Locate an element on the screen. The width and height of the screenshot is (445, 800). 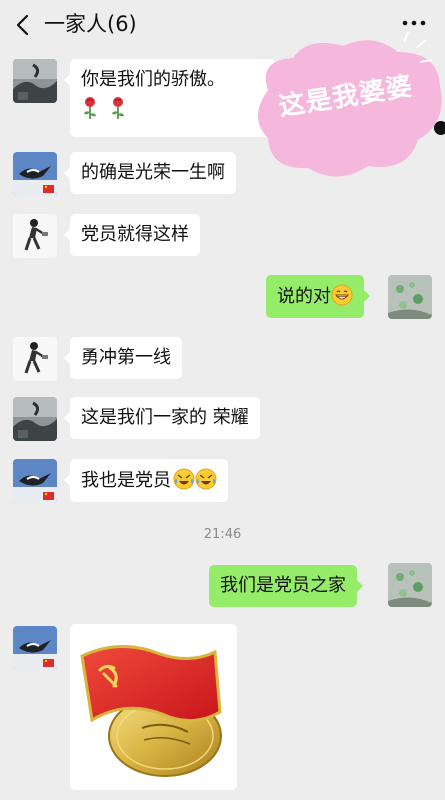
message-text: 的确是光荣一生啊 is located at coordinates (153, 172).